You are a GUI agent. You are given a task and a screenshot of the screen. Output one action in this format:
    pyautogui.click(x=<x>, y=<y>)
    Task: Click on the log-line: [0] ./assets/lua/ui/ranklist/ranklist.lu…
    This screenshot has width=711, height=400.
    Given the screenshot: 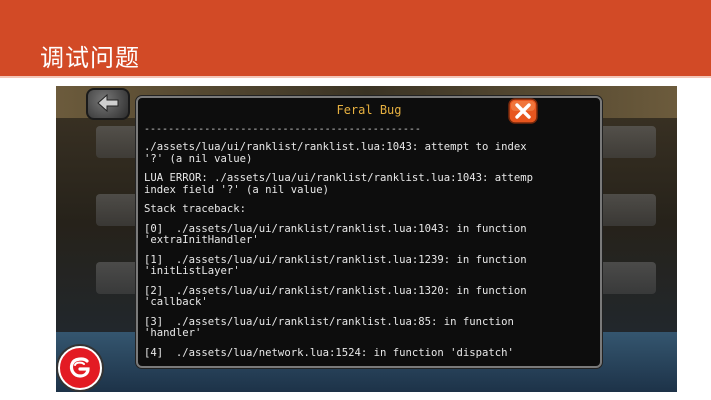 What is the action you would take?
    pyautogui.click(x=335, y=234)
    